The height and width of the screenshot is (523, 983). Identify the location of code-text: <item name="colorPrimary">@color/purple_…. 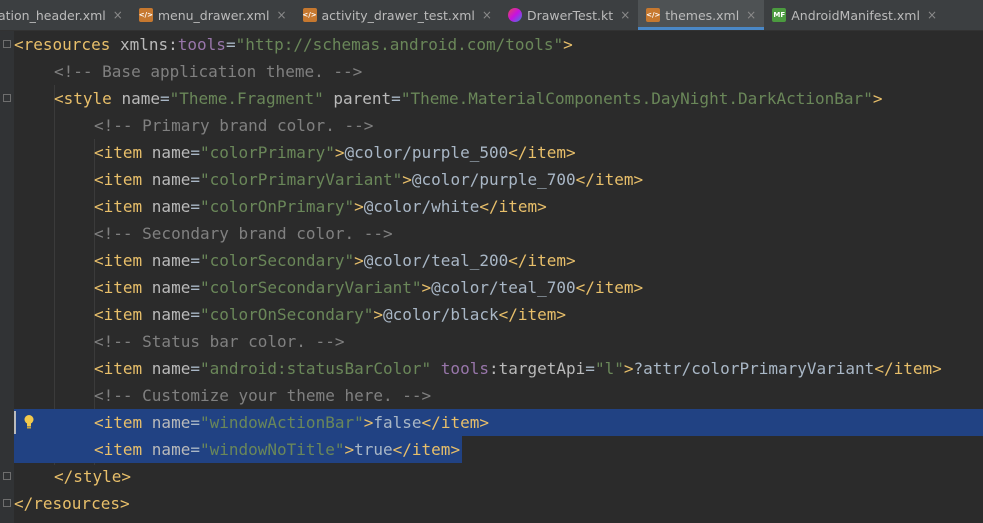
(335, 152).